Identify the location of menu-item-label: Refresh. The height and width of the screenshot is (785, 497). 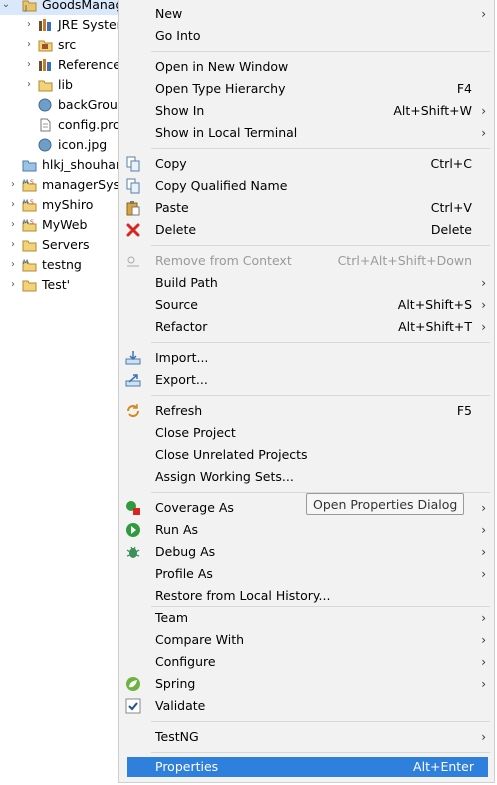
(179, 410).